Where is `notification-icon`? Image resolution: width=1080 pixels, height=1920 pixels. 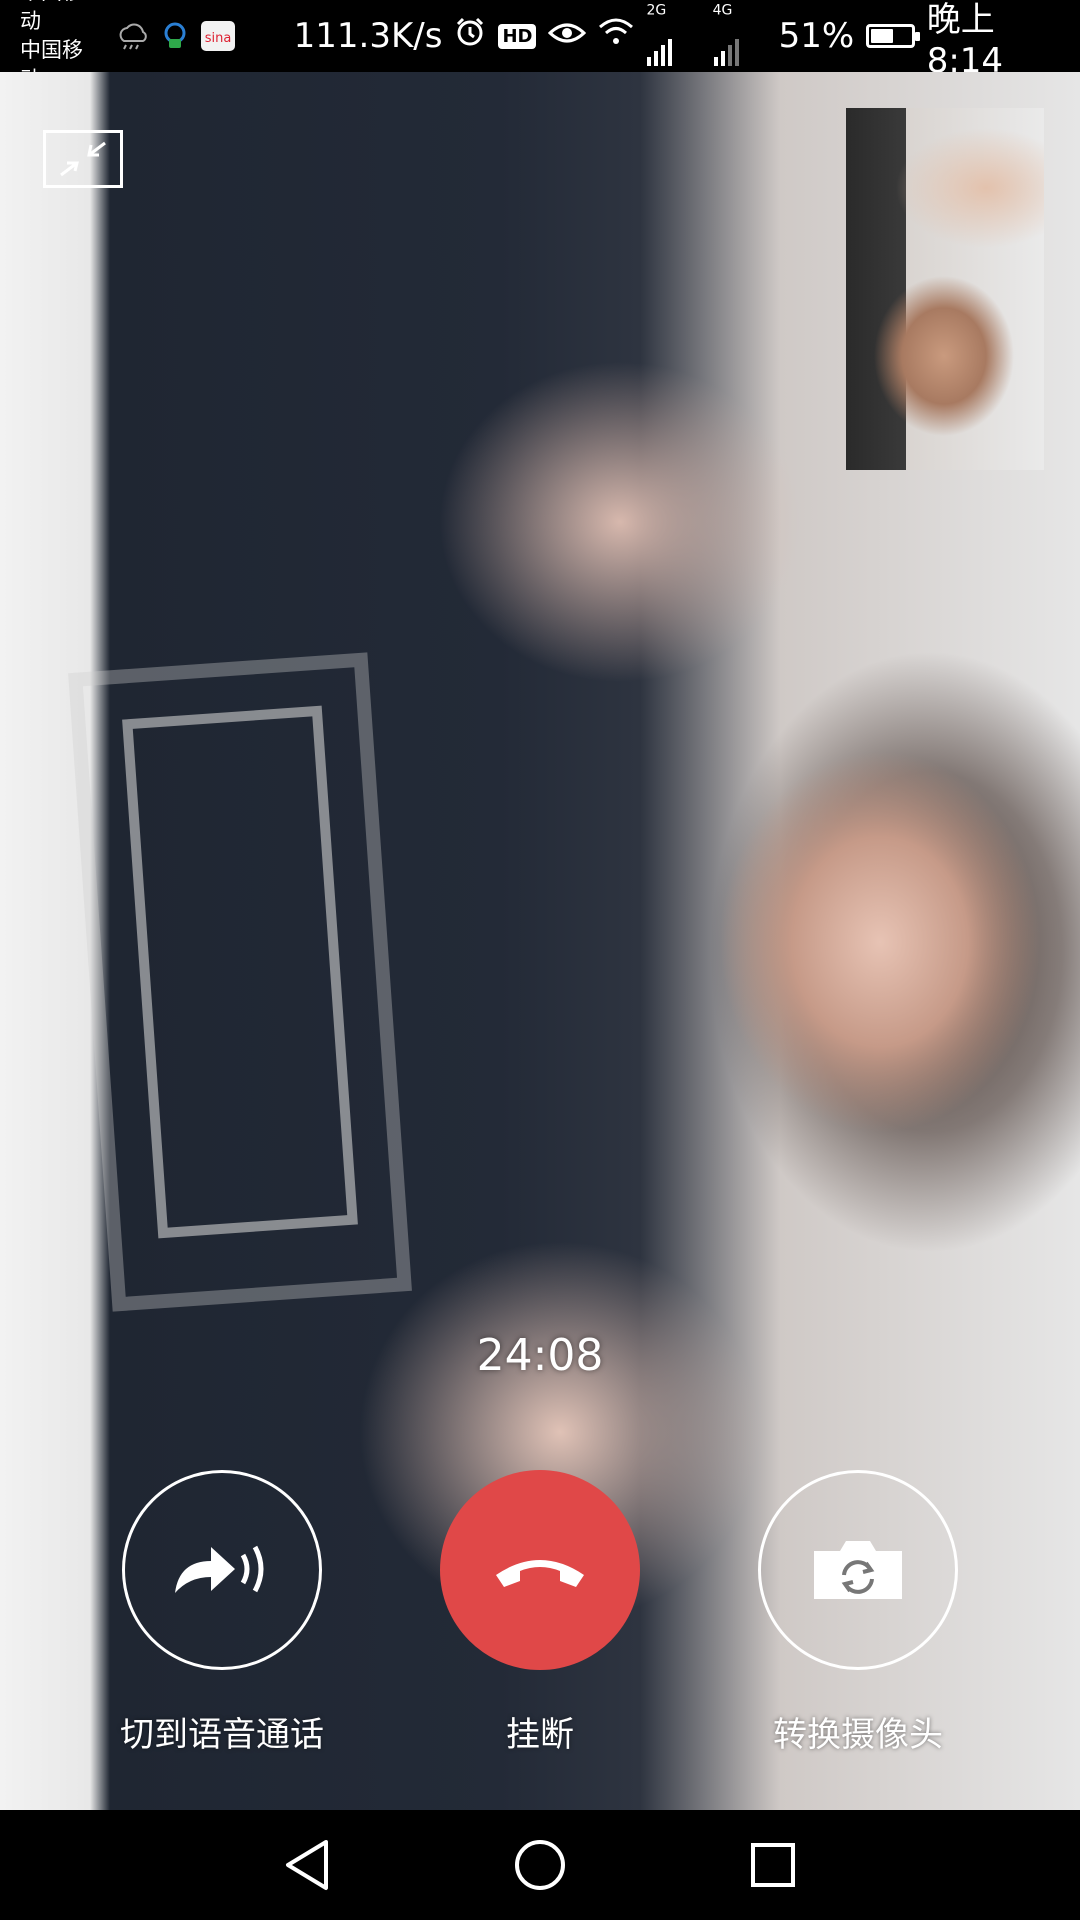 notification-icon is located at coordinates (175, 36).